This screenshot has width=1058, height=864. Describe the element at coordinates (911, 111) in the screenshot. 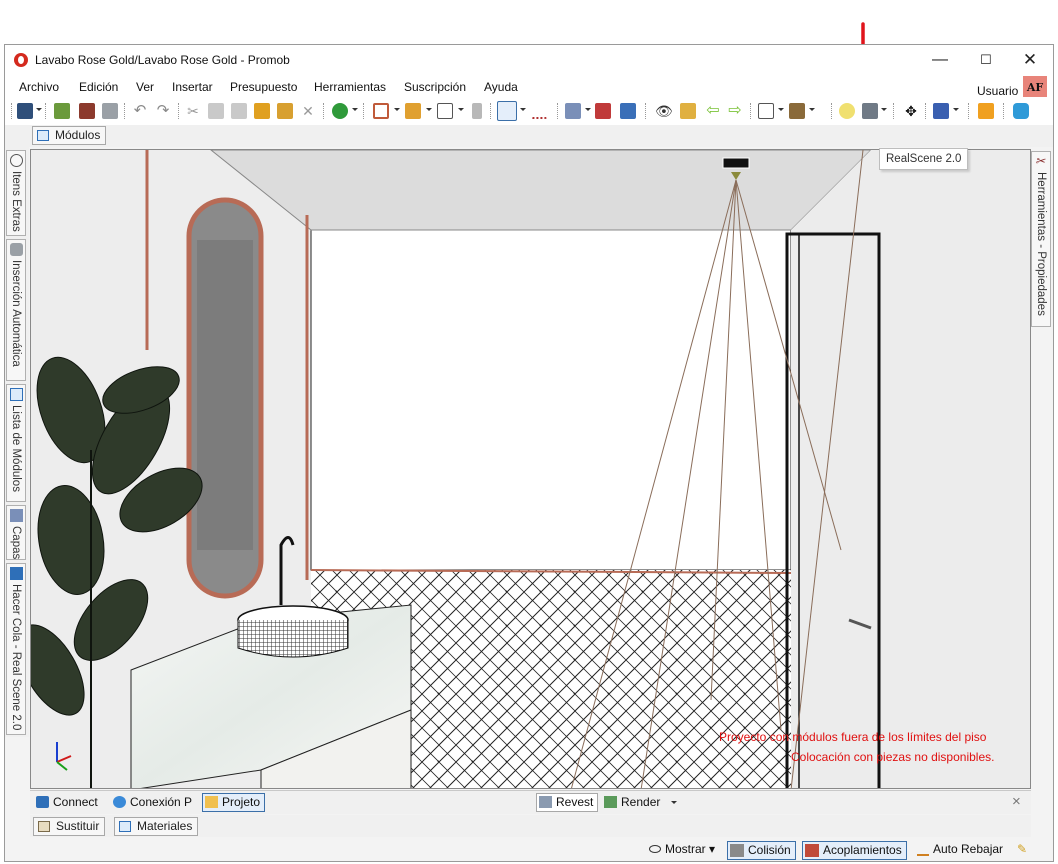

I see `move-icon: ✥` at that location.